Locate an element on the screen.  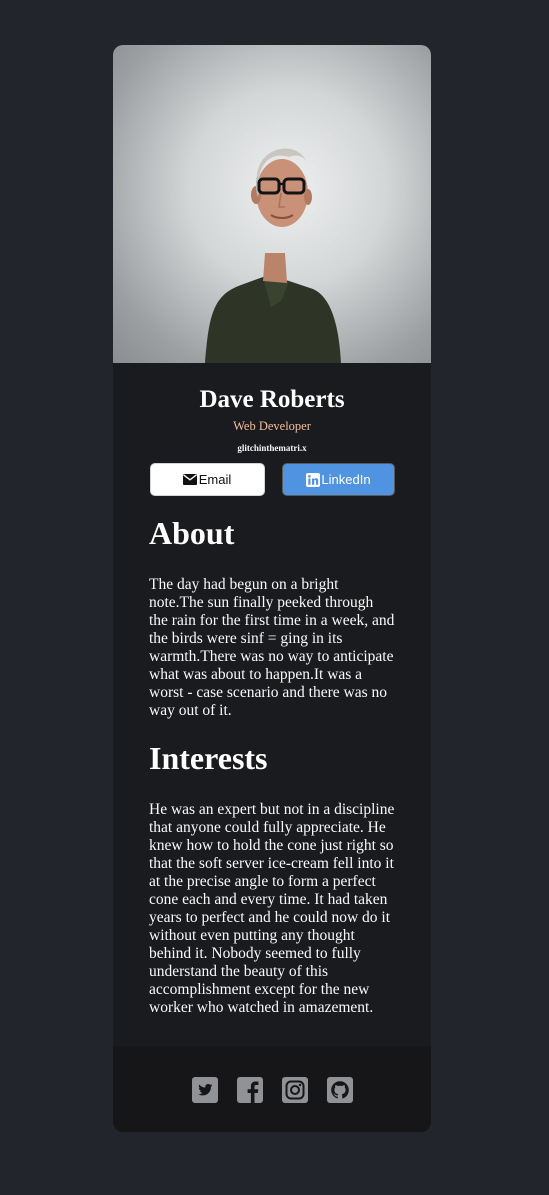
profile-title: Web Developer is located at coordinates (272, 426).